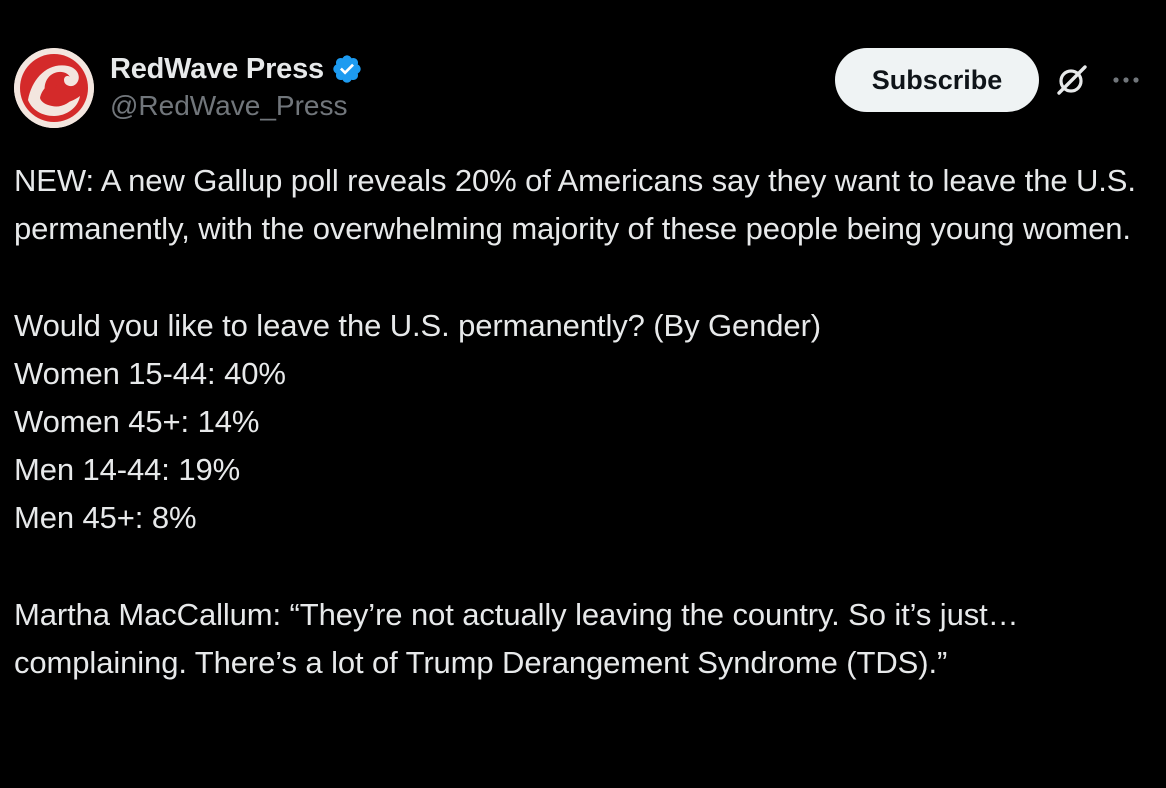  Describe the element at coordinates (937, 80) in the screenshot. I see `subscribe-button: Subscribe` at that location.